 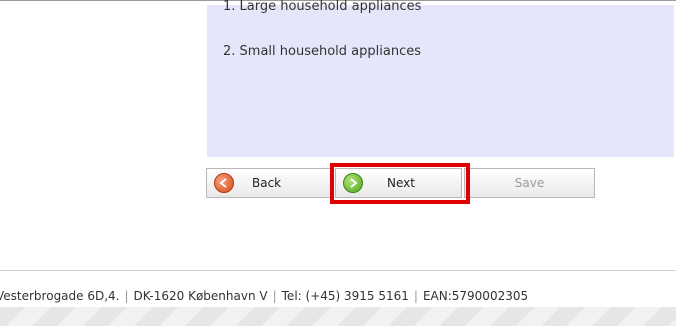 I want to click on footer-phone: Tel: (+45) 3915 5161, so click(x=345, y=296).